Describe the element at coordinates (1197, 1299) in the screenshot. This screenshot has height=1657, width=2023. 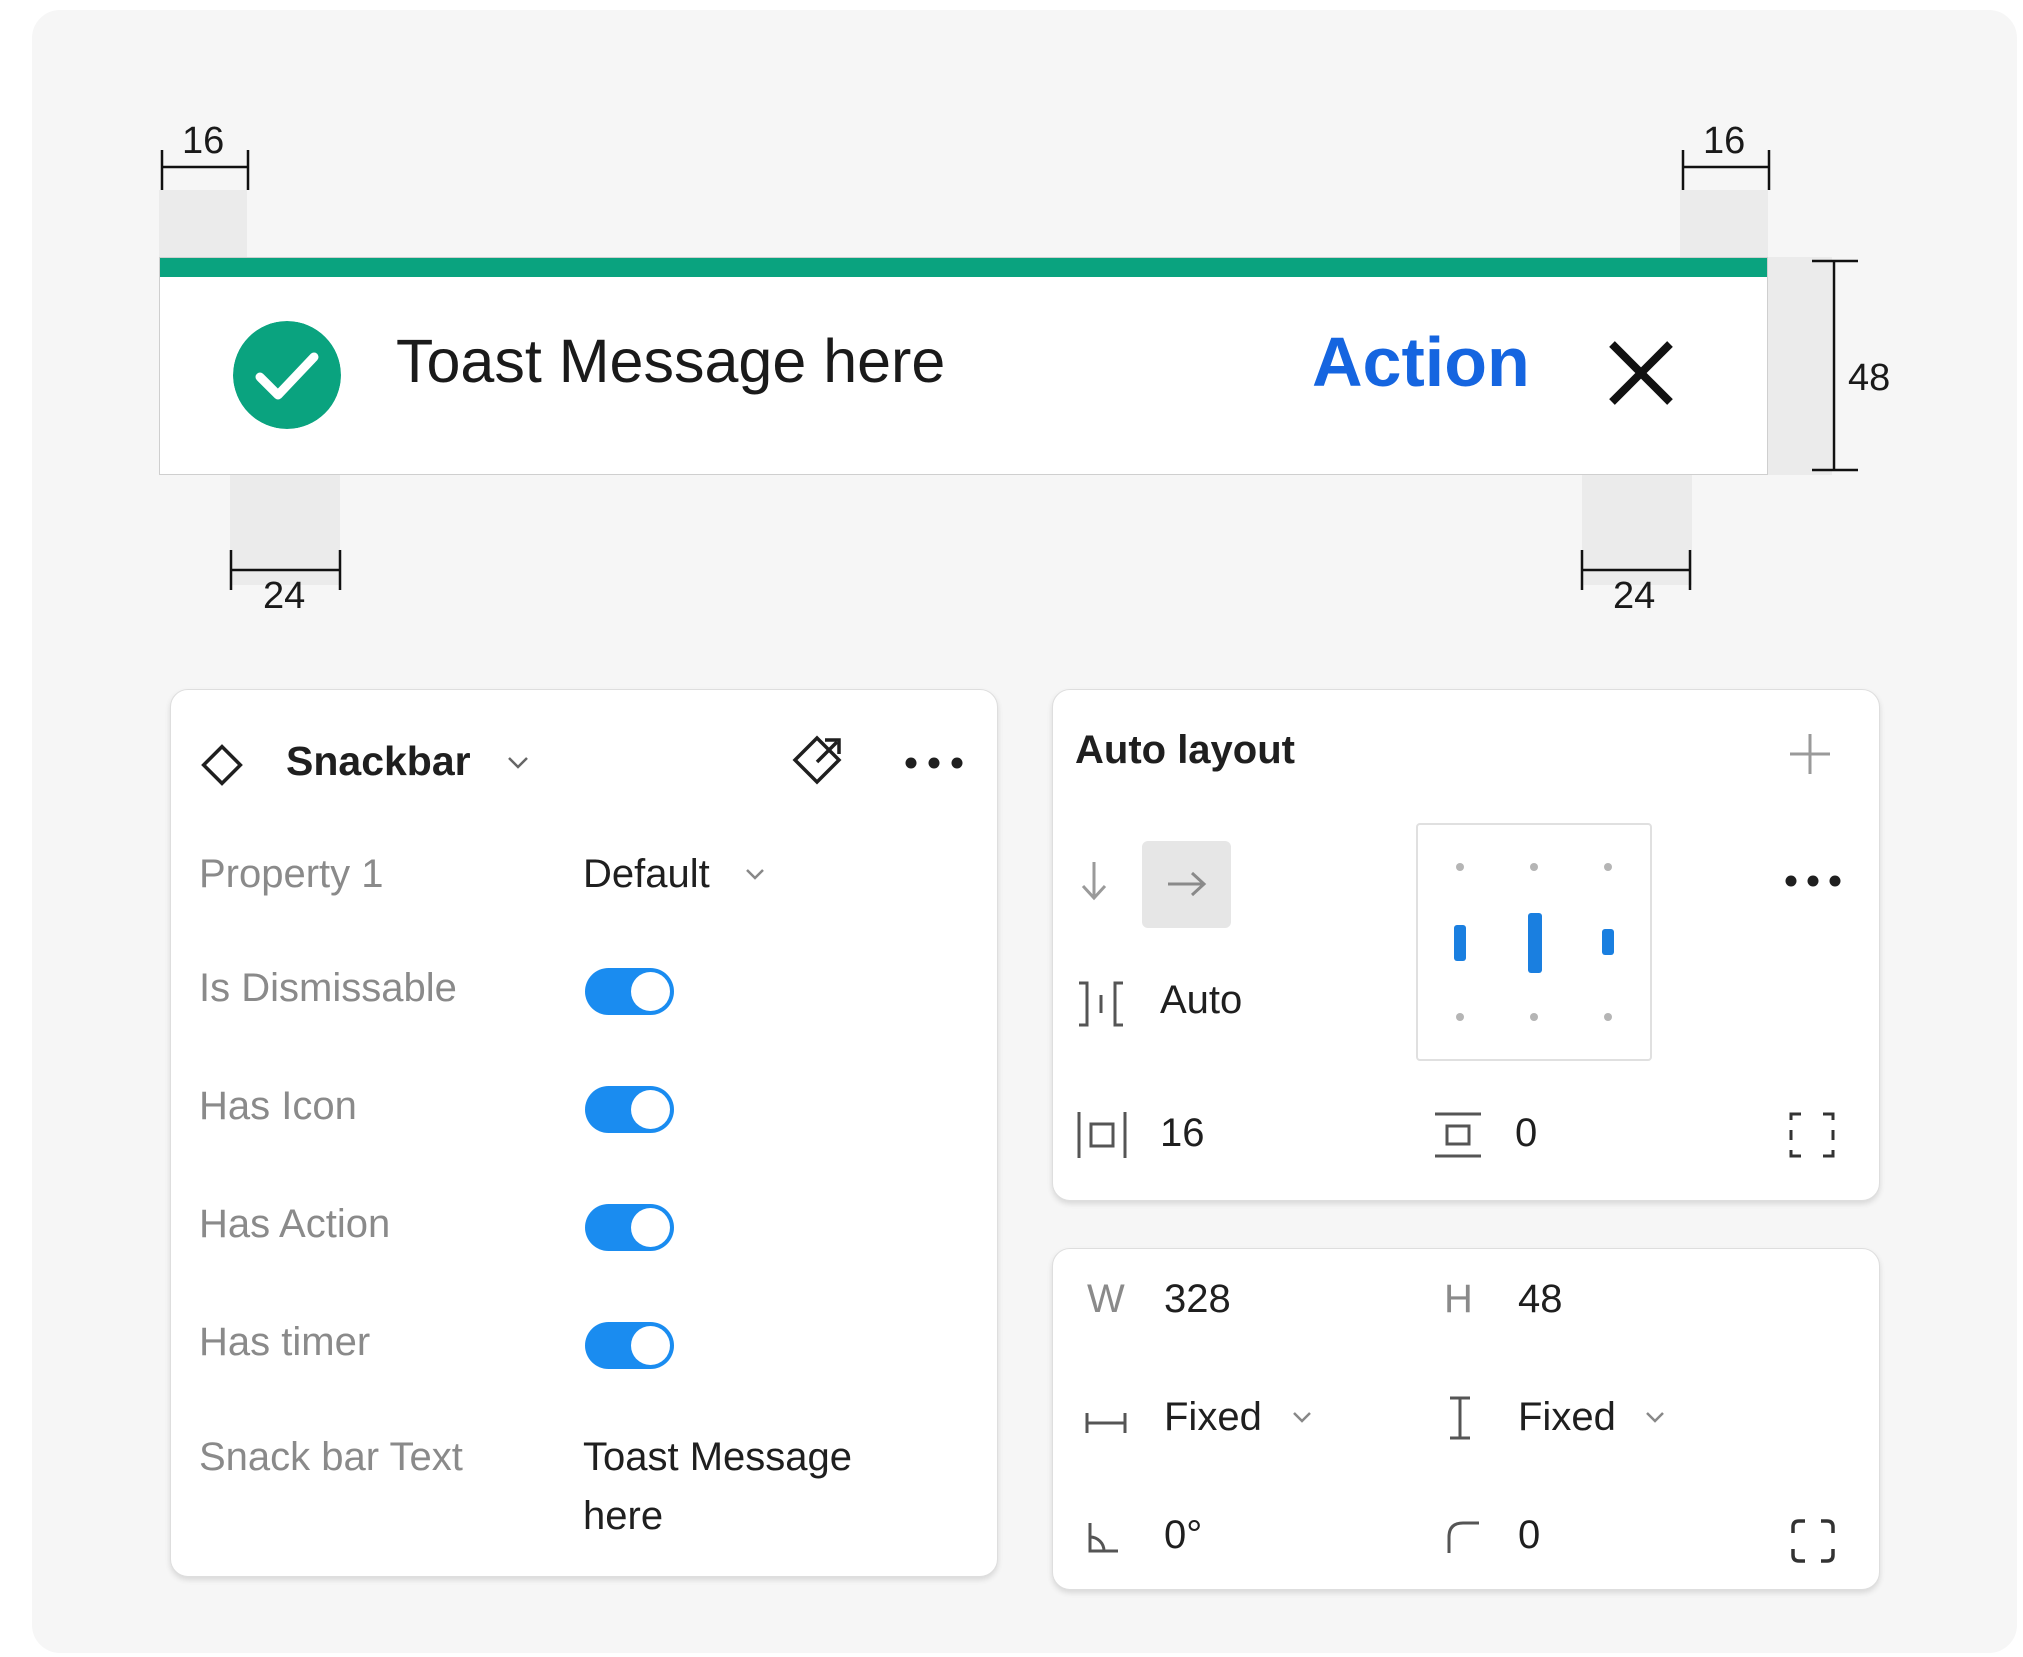
I see `width-input: 328` at that location.